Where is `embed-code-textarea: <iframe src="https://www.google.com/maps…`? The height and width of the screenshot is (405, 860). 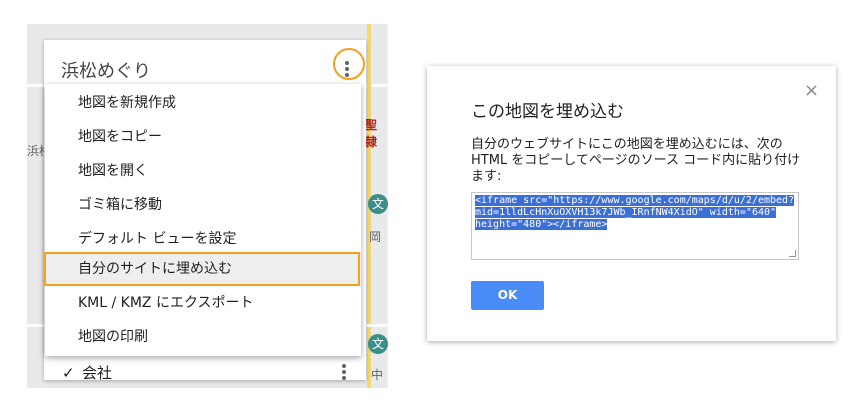
embed-code-textarea: <iframe src="https://www.google.com/maps… is located at coordinates (635, 226).